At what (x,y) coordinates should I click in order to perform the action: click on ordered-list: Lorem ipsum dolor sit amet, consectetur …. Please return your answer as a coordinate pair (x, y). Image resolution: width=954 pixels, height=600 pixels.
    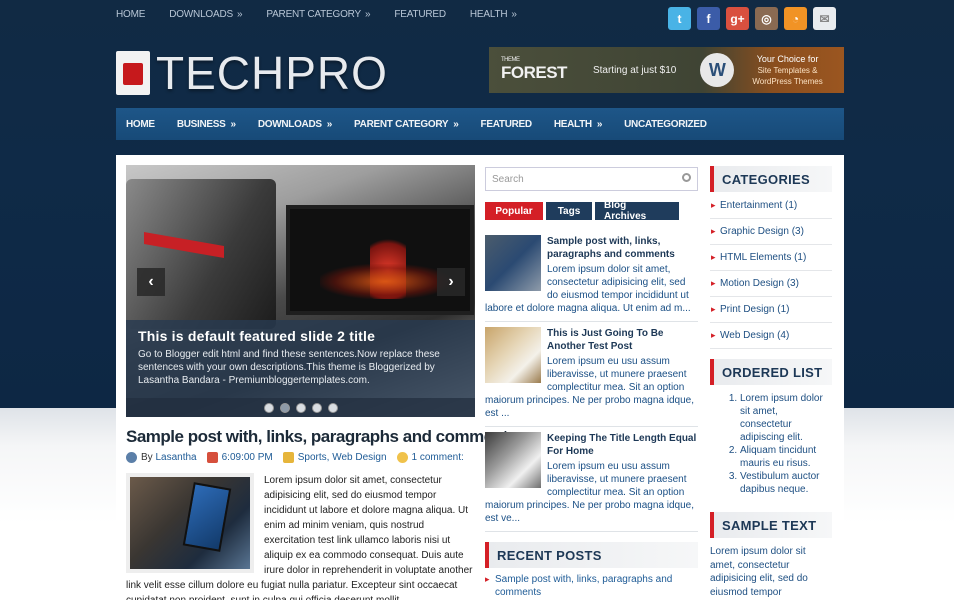
    Looking at the image, I should click on (771, 444).